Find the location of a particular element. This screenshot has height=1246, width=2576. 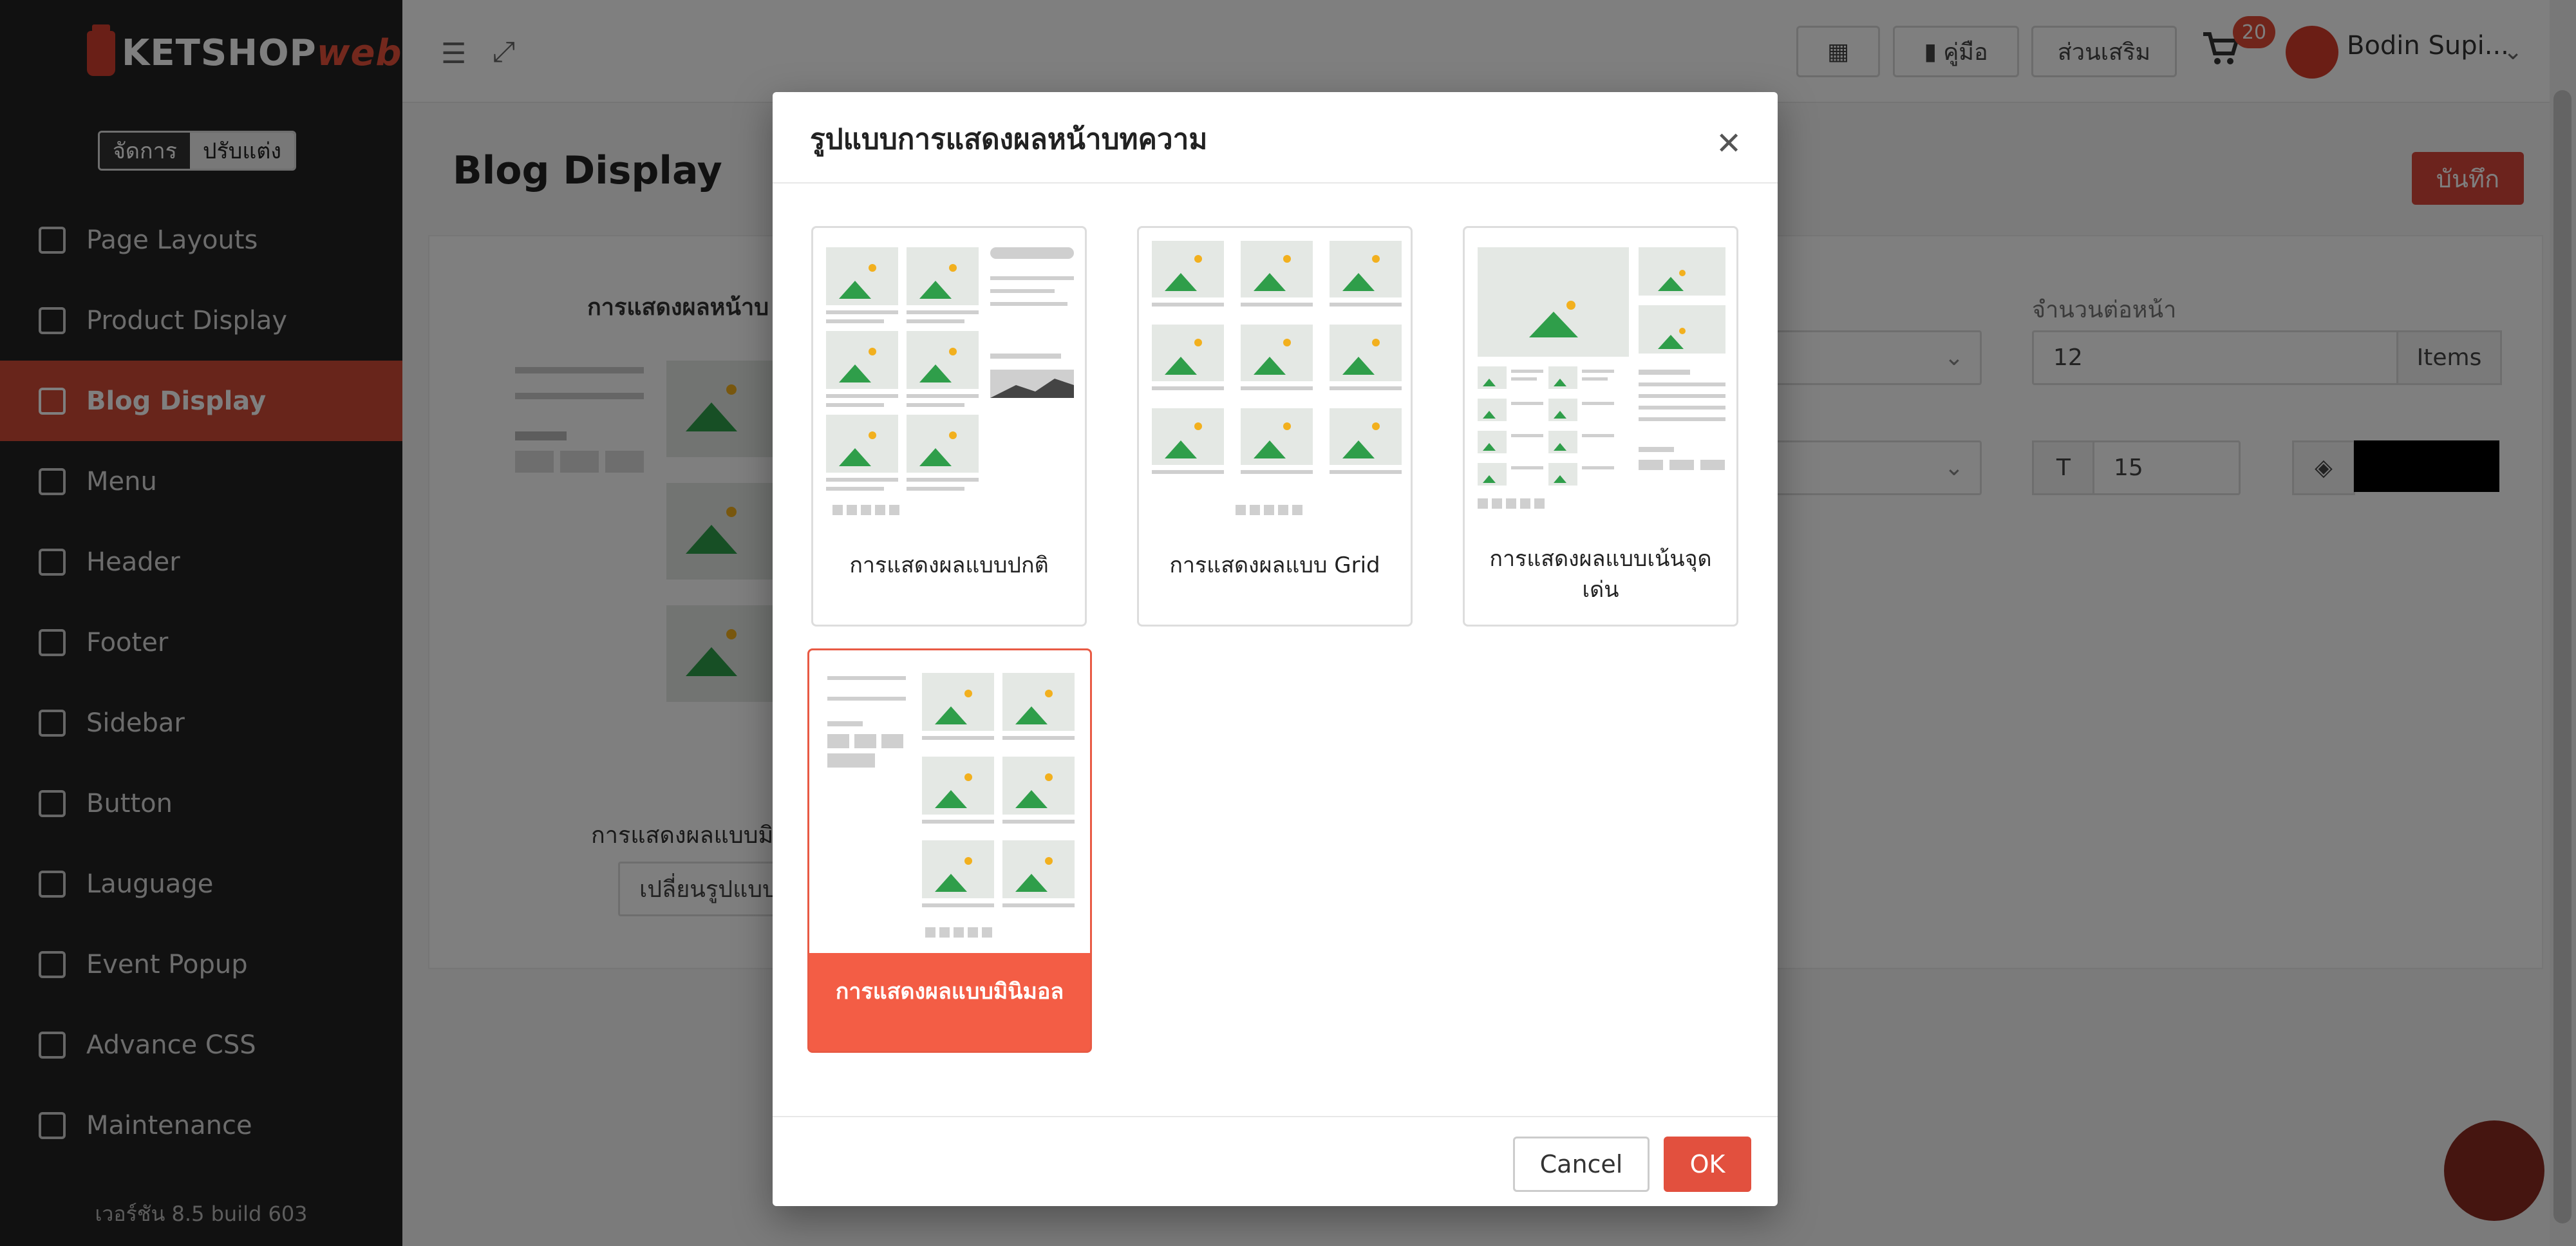

layout-normal-thumbnail is located at coordinates (950, 381).